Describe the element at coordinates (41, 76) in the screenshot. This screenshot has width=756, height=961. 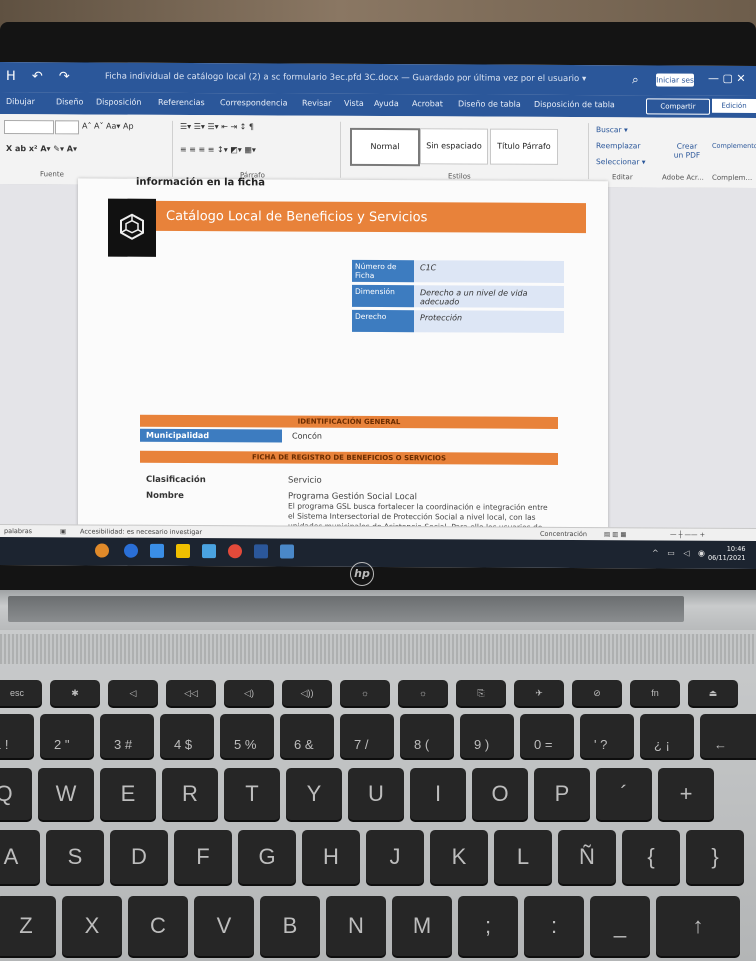
I see `quick-access-toolbar: H ↶ ↷` at that location.